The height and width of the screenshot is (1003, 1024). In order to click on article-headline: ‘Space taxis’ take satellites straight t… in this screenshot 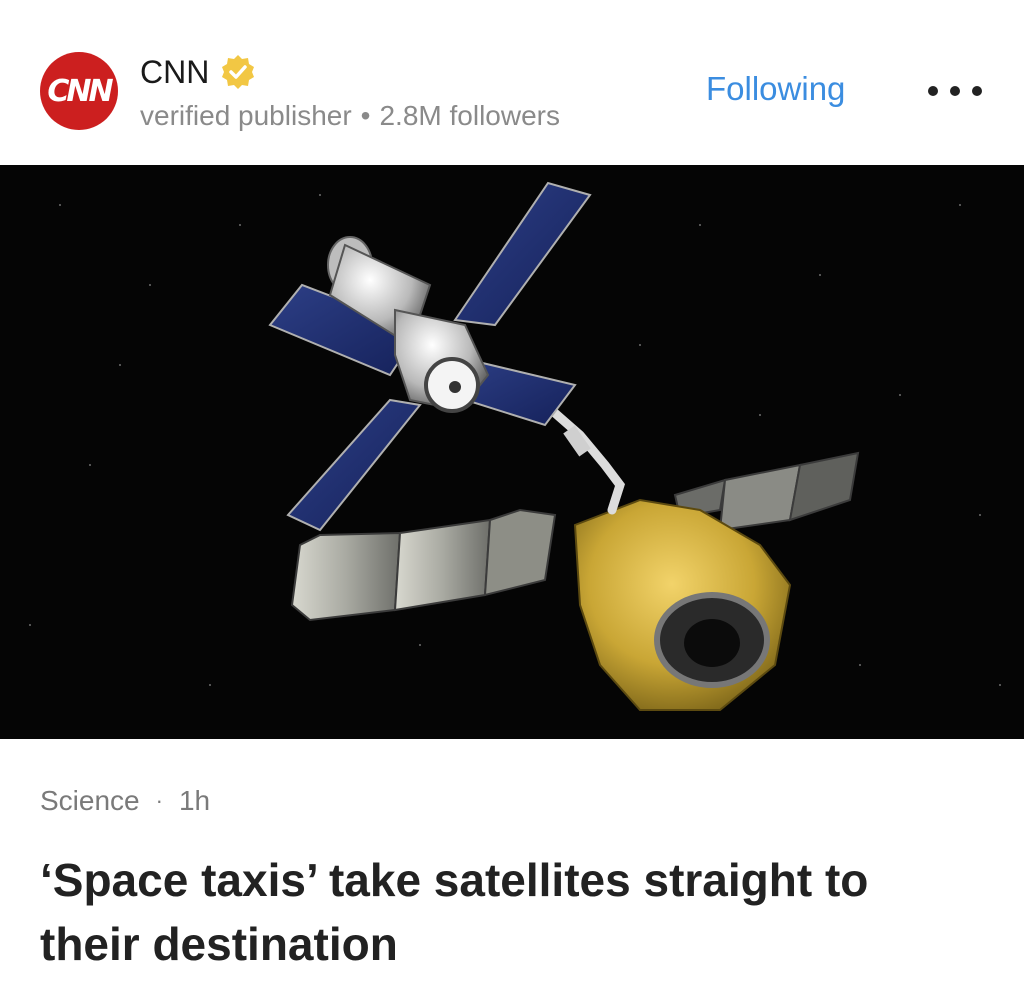, I will do `click(510, 912)`.